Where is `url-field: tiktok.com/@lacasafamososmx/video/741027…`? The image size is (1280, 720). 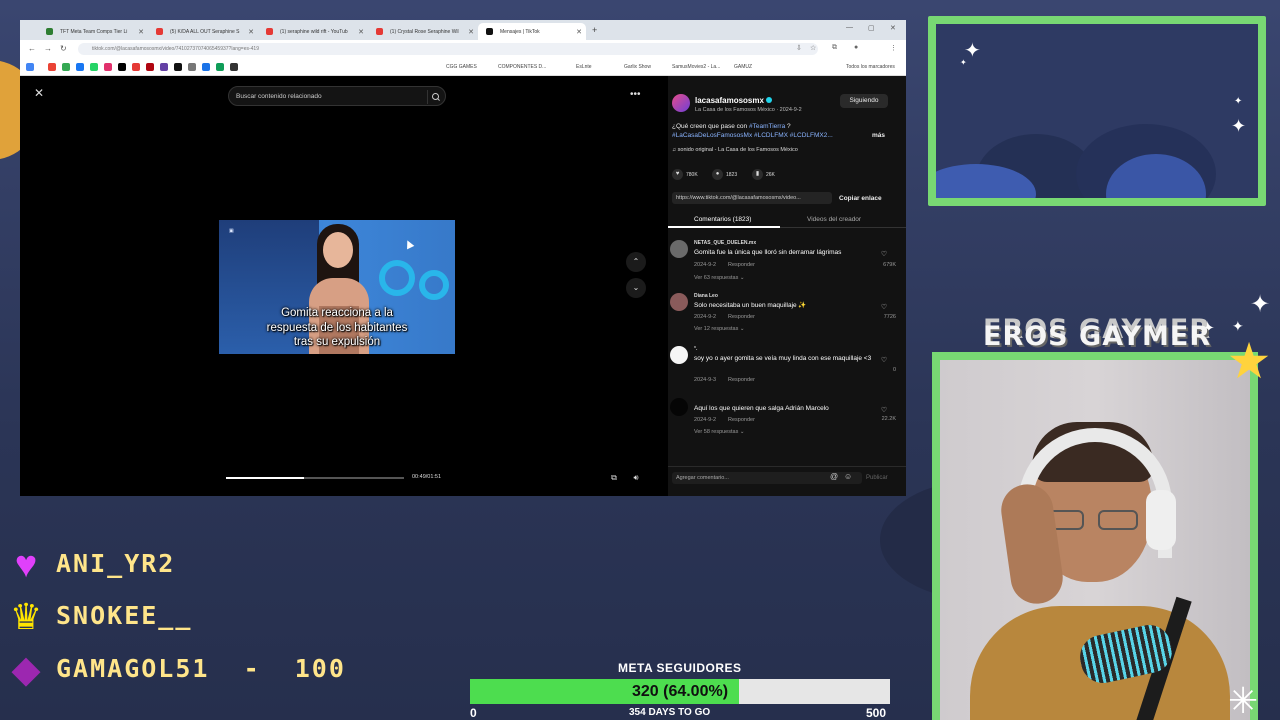
url-field: tiktok.com/@lacasafamososmx/video/741027… is located at coordinates (448, 49).